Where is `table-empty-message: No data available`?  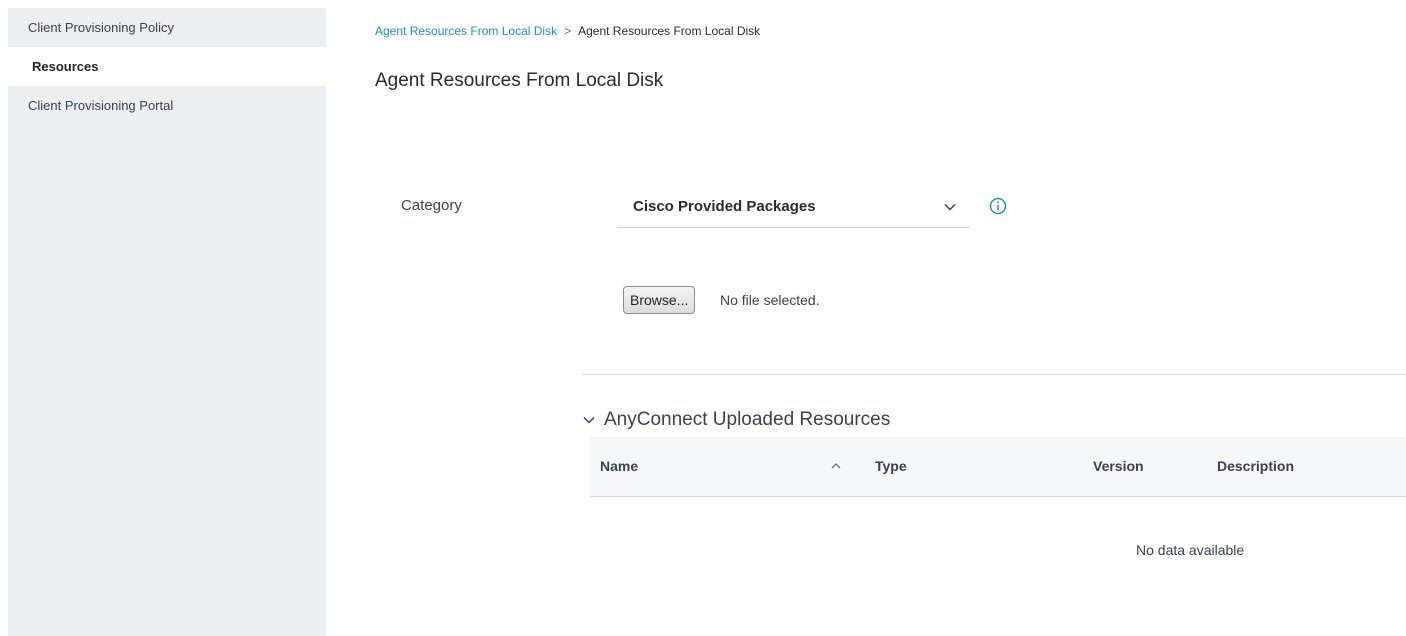
table-empty-message: No data available is located at coordinates (1190, 550).